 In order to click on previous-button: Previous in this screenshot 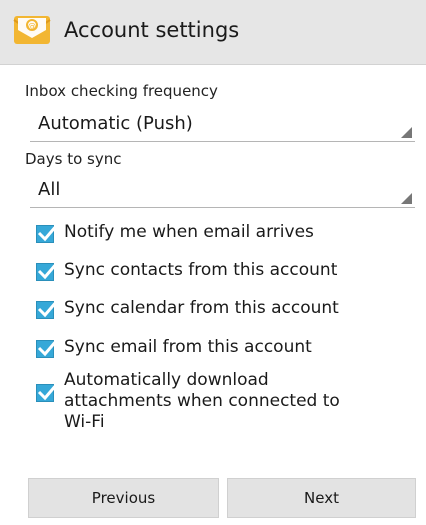, I will do `click(123, 498)`.